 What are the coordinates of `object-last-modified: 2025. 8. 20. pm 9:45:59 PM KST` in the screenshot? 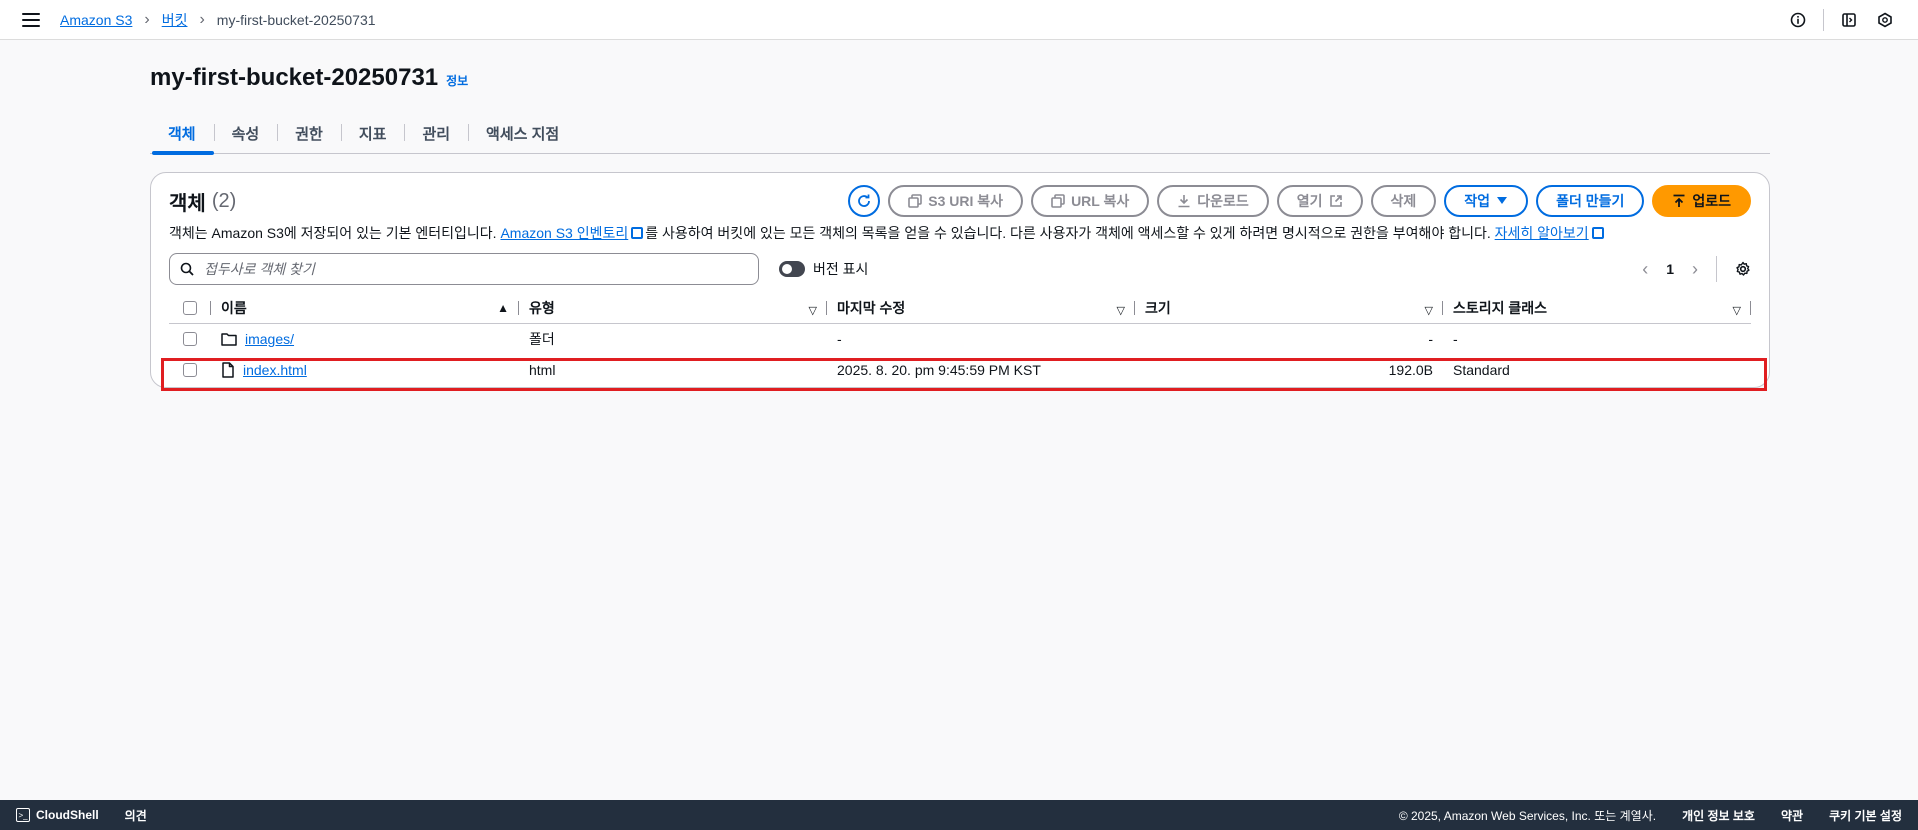 It's located at (939, 369).